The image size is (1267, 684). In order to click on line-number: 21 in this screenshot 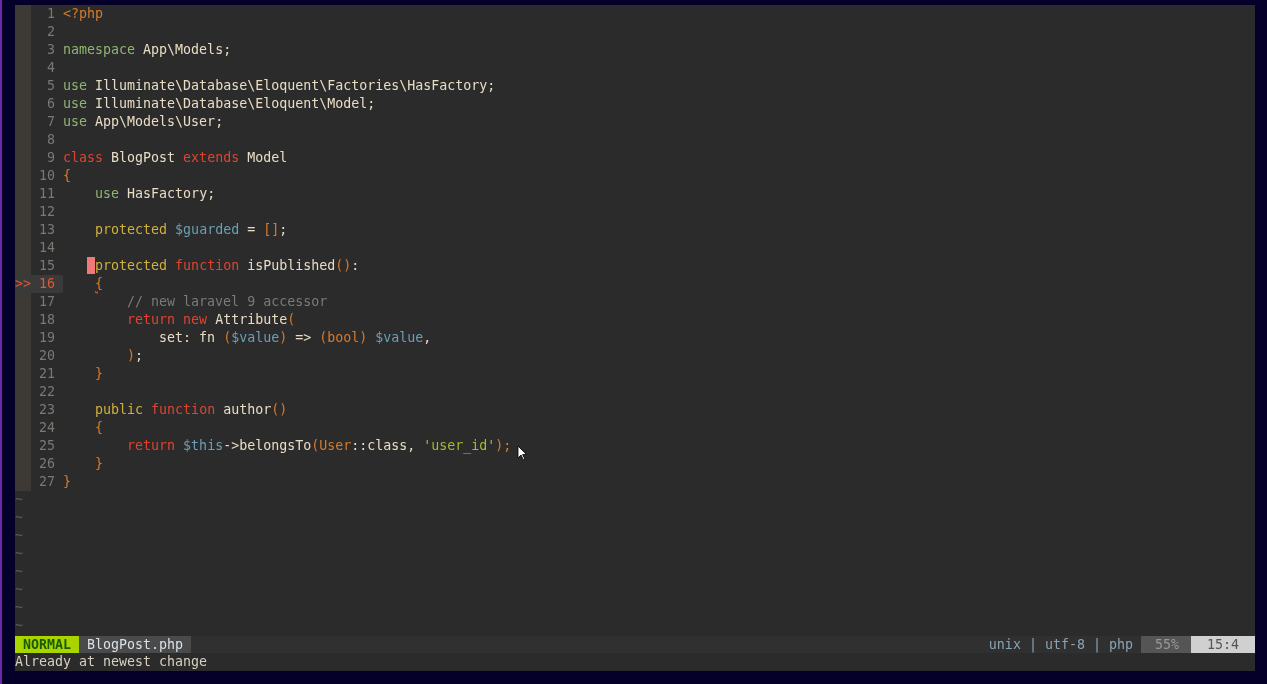, I will do `click(47, 374)`.